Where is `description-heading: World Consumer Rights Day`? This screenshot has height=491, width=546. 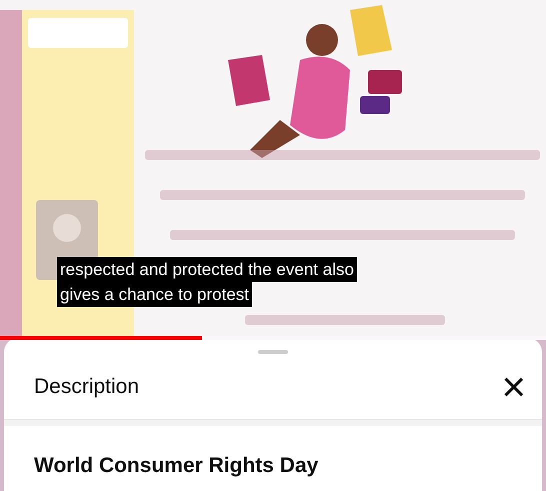 description-heading: World Consumer Rights Day is located at coordinates (176, 465).